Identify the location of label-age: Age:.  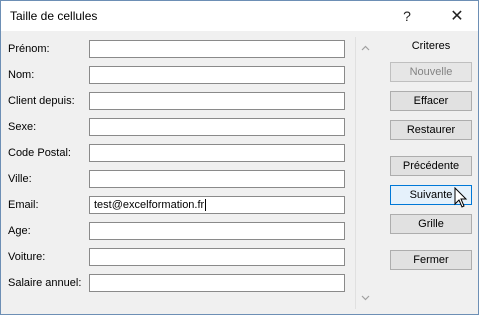
(19, 231).